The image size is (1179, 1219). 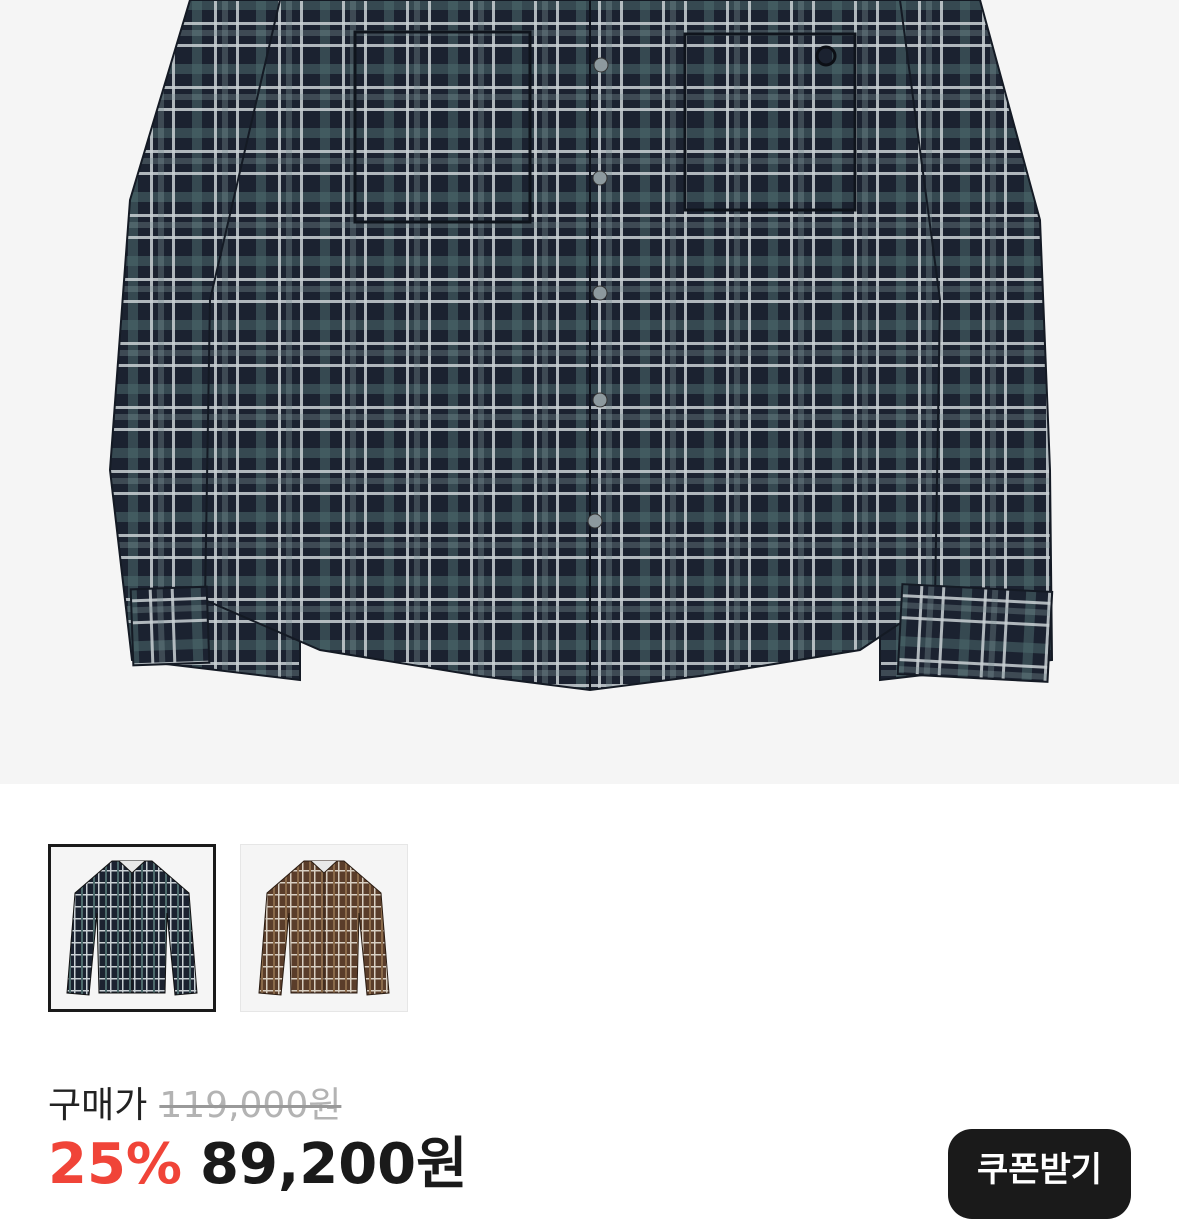 I want to click on sale-price-row: 25% 89,200원, so click(x=258, y=1165).